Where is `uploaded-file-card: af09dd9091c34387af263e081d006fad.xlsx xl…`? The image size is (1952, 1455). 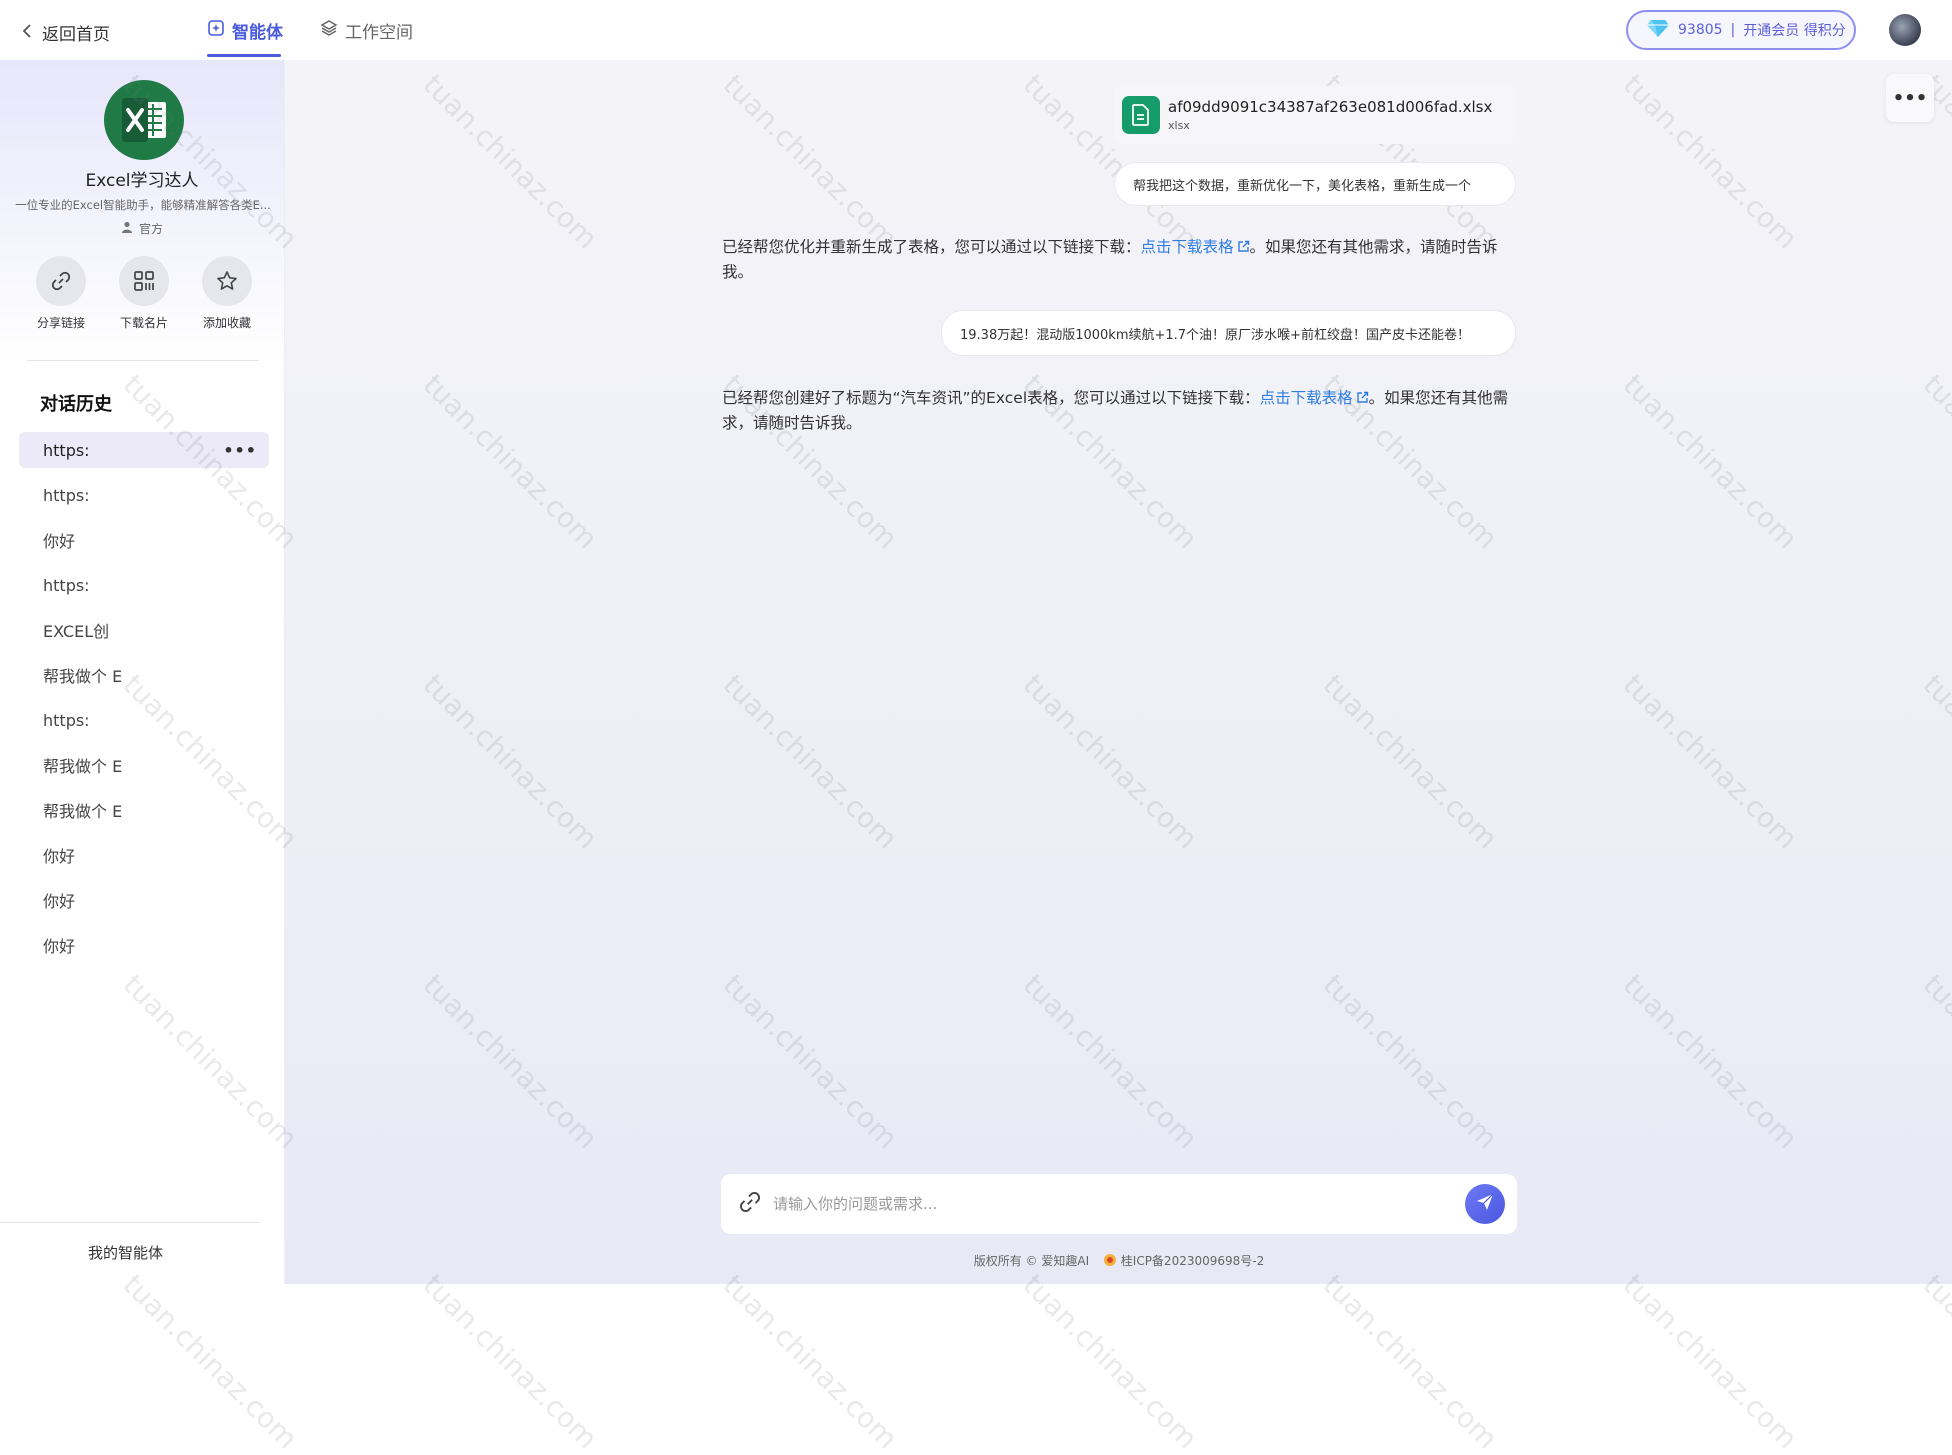
uploaded-file-card: af09dd9091c34387af263e081d006fad.xlsx xl… is located at coordinates (1315, 115).